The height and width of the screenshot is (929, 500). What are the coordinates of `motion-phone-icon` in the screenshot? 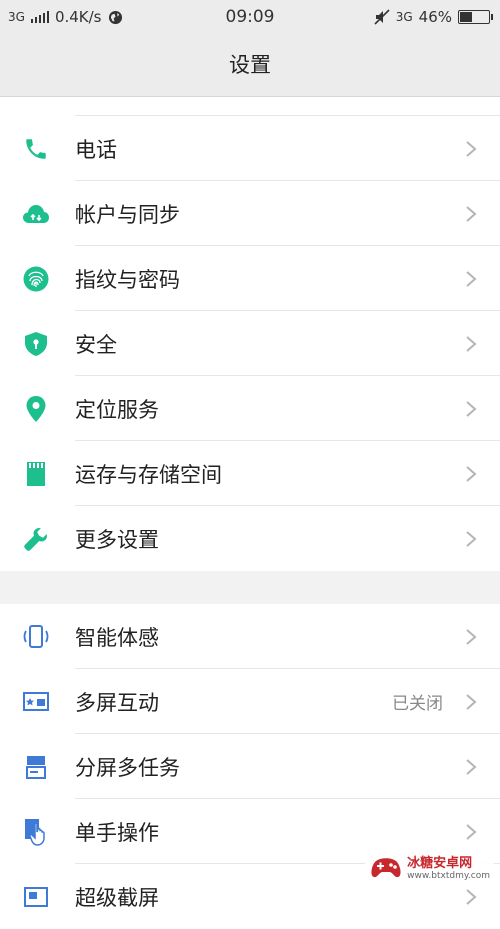 It's located at (36, 637).